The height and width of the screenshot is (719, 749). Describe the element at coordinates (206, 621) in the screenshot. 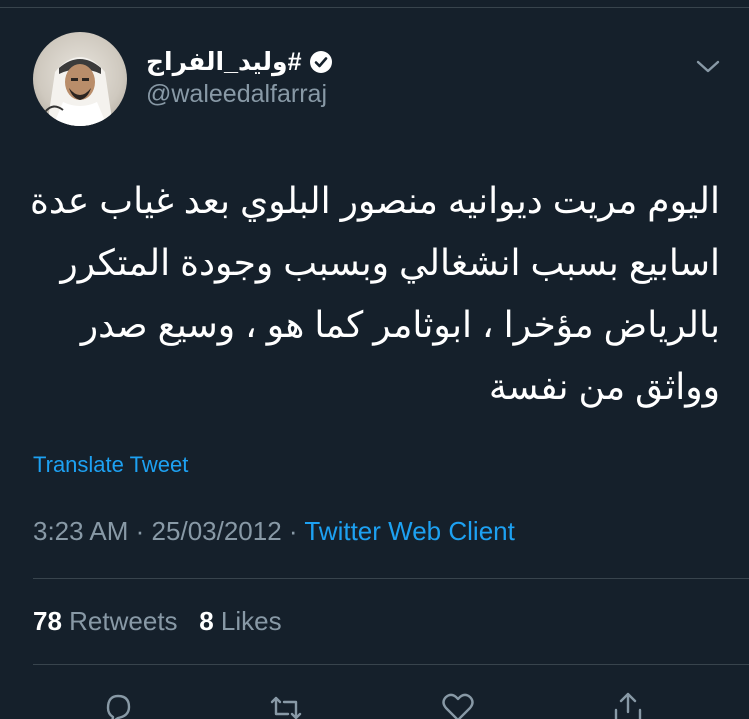

I see `likes-count: 8` at that location.